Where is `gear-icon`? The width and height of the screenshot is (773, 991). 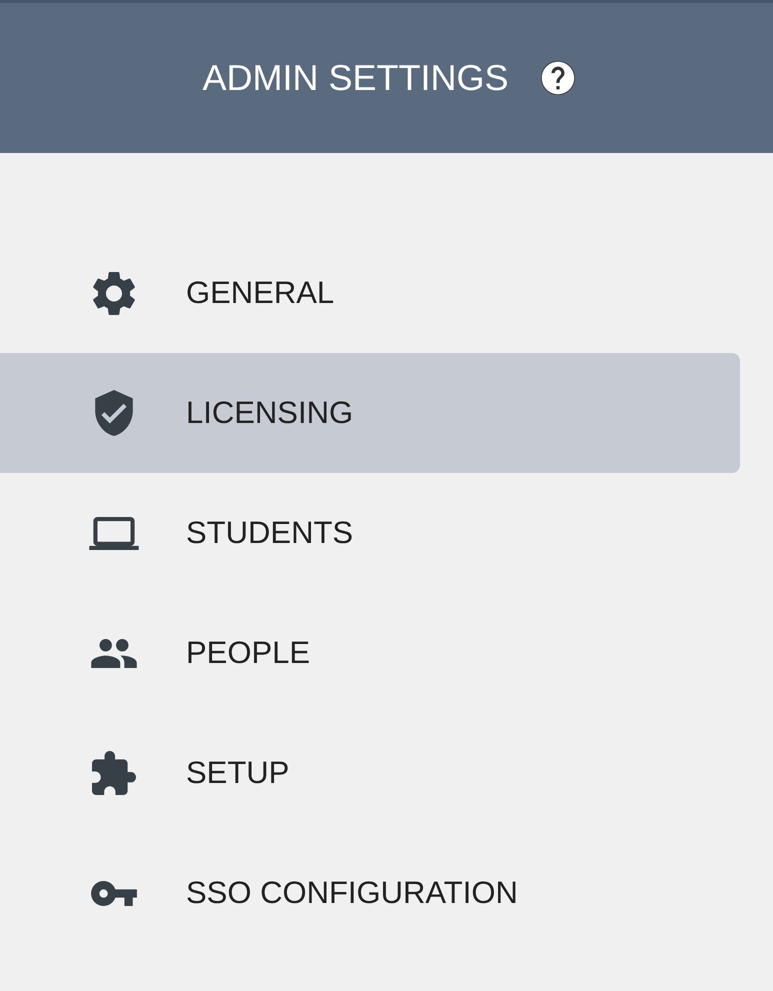 gear-icon is located at coordinates (114, 293).